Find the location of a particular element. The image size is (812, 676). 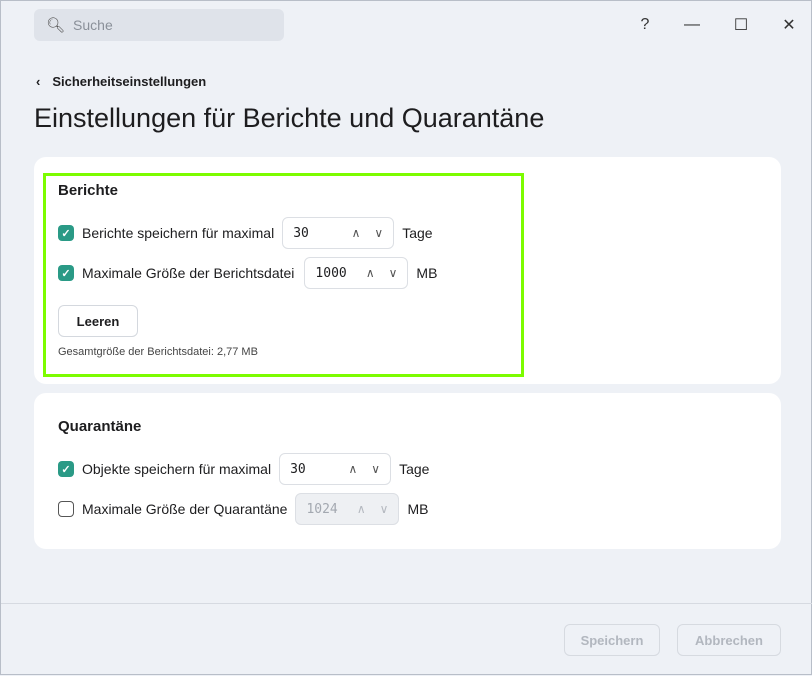

reports-heading: Berichte is located at coordinates (88, 190).